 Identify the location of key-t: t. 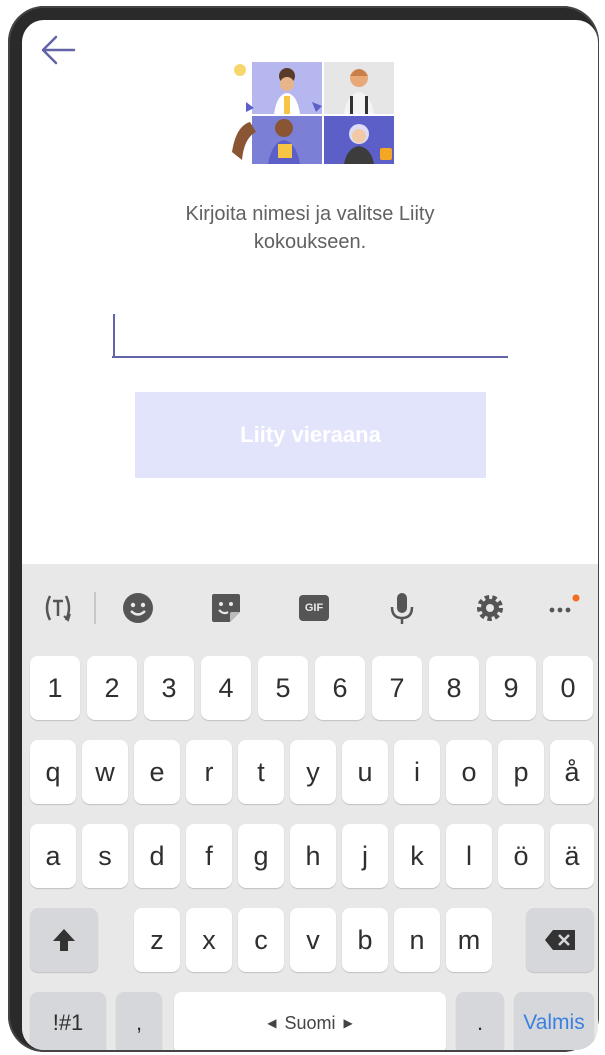
(261, 772).